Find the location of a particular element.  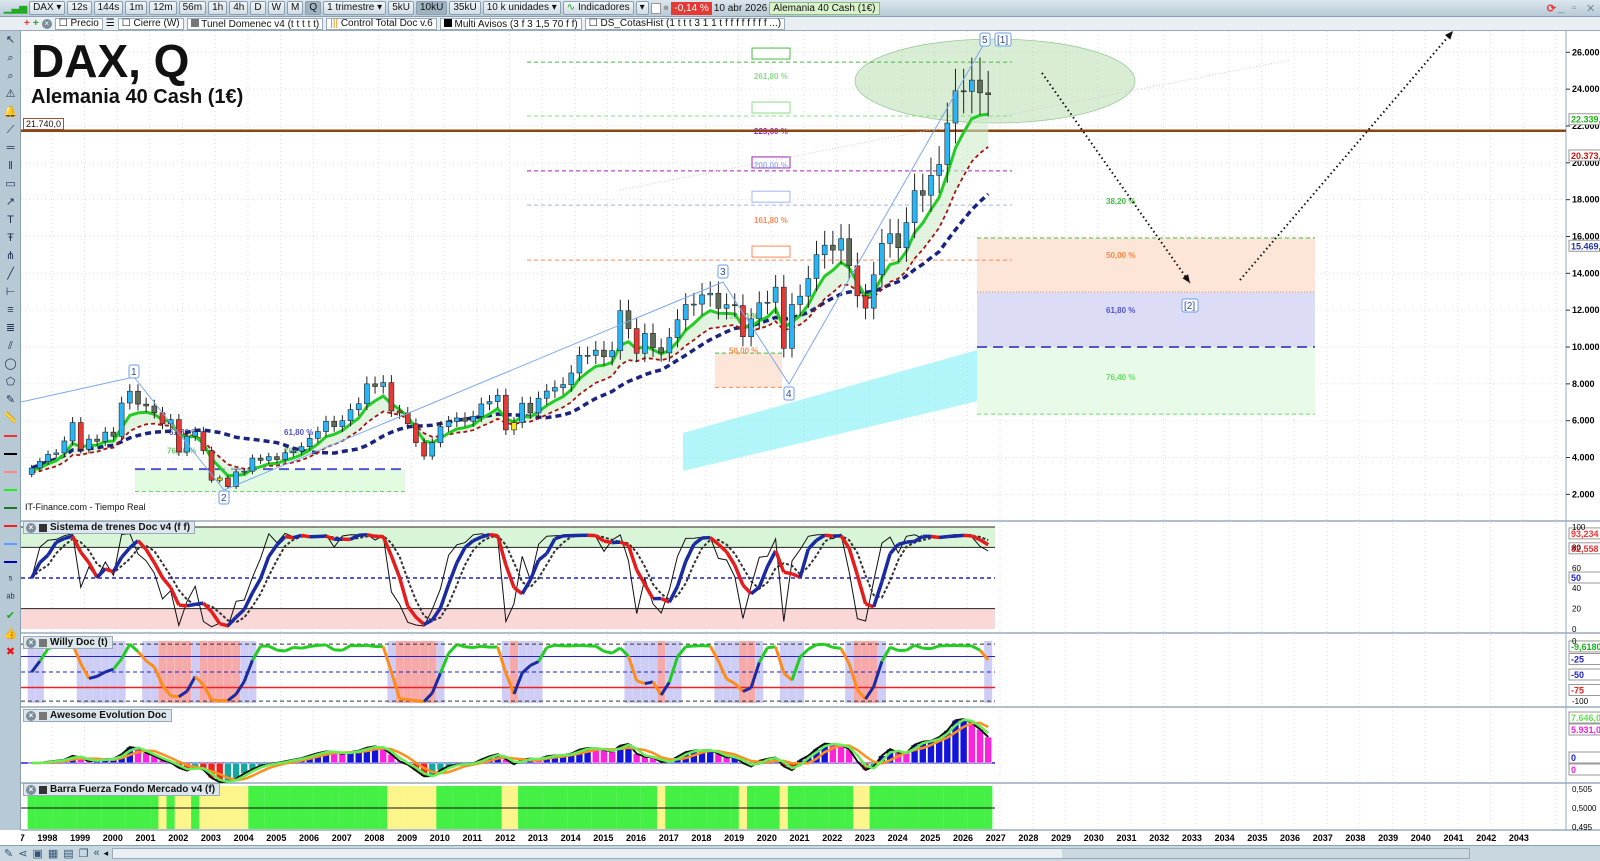

share-icon: ⋖ is located at coordinates (22, 853).